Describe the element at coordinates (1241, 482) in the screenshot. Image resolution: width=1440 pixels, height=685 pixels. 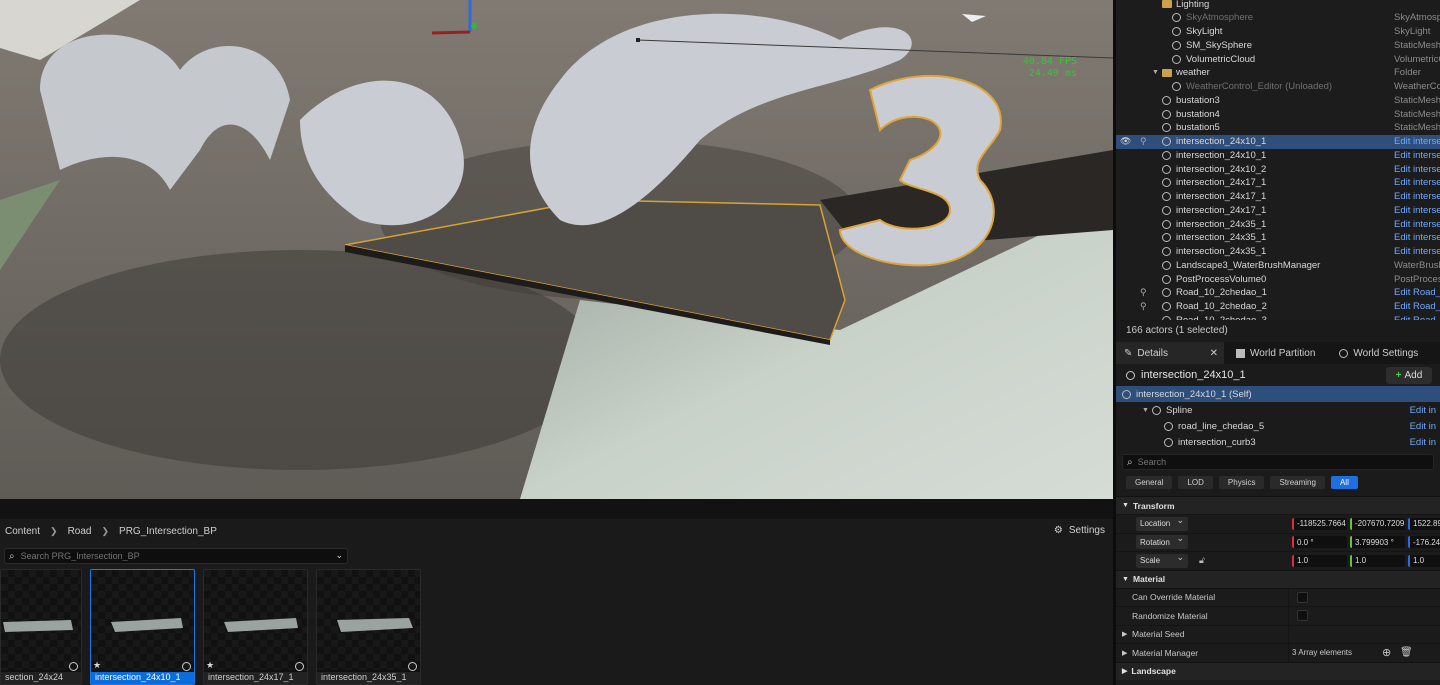
I see `filter-button-physics: Physics` at that location.